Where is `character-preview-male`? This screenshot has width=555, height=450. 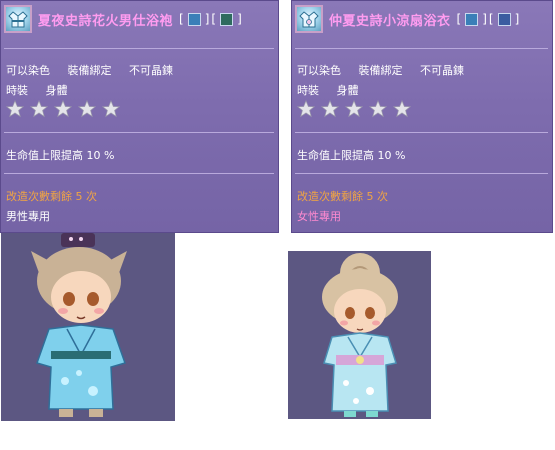 character-preview-male is located at coordinates (88, 327).